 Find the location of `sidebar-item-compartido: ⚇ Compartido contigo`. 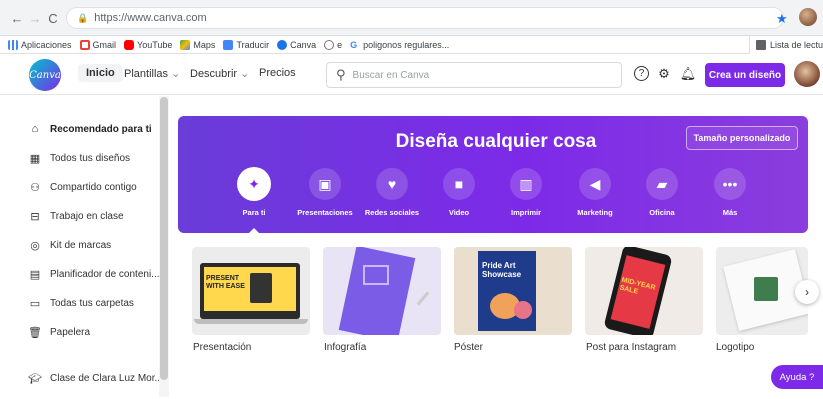

sidebar-item-compartido: ⚇ Compartido contigo is located at coordinates (82, 187).